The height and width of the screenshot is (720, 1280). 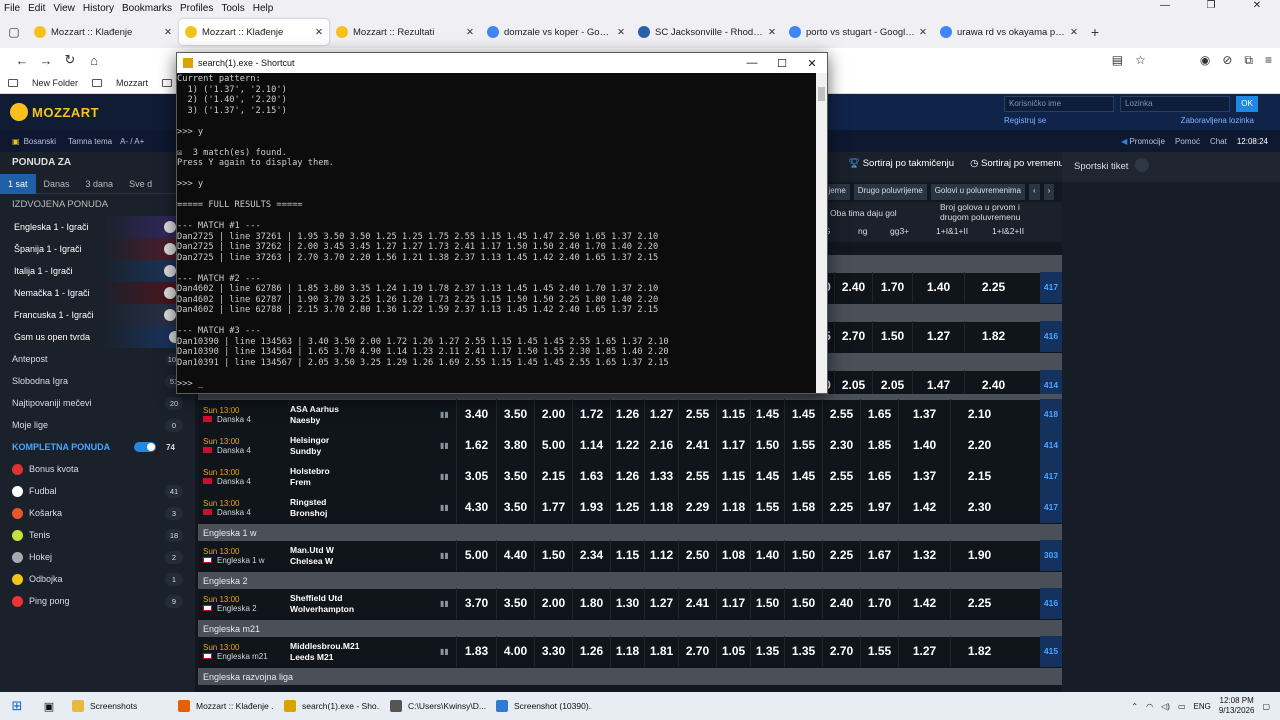 What do you see at coordinates (18, 183) in the screenshot?
I see `day-tab: 1 sat` at bounding box center [18, 183].